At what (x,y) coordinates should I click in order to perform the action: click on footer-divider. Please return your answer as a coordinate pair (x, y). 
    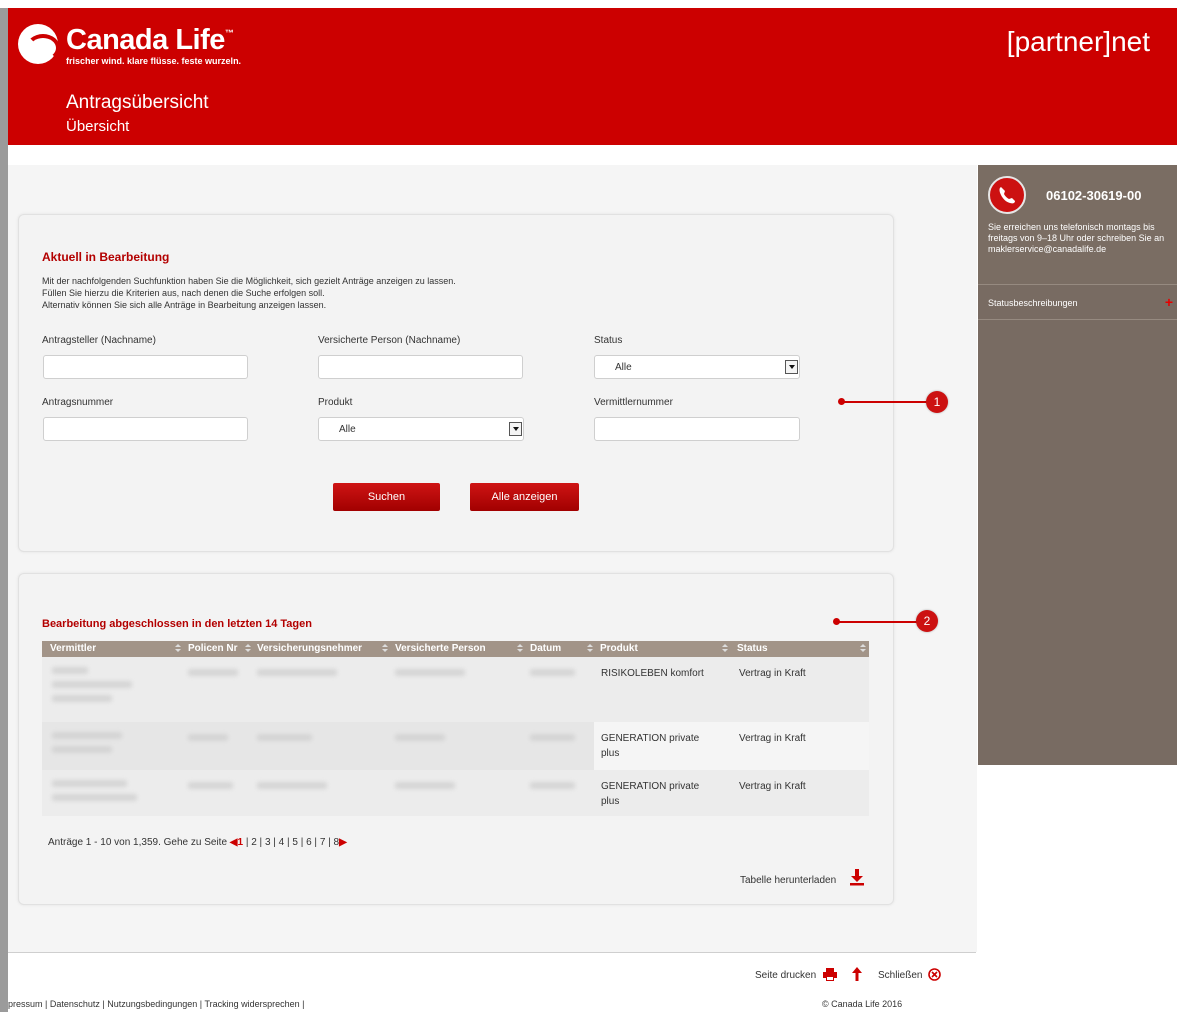
    Looking at the image, I should click on (492, 952).